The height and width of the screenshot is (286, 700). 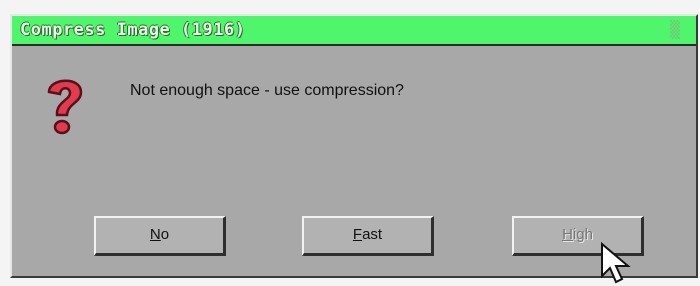 I want to click on title-bar: Compress Image (1916) ▒, so click(x=354, y=31).